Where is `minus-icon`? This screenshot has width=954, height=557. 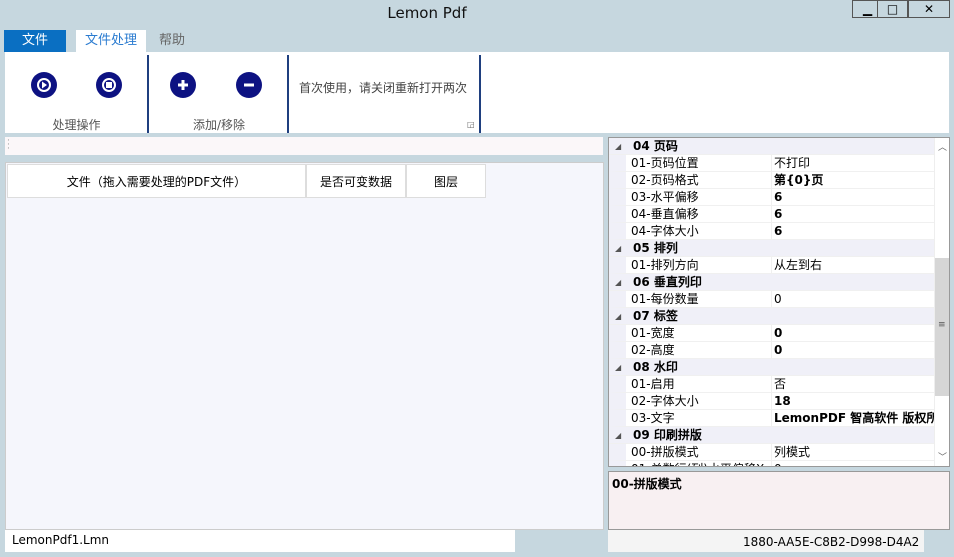
minus-icon is located at coordinates (249, 85).